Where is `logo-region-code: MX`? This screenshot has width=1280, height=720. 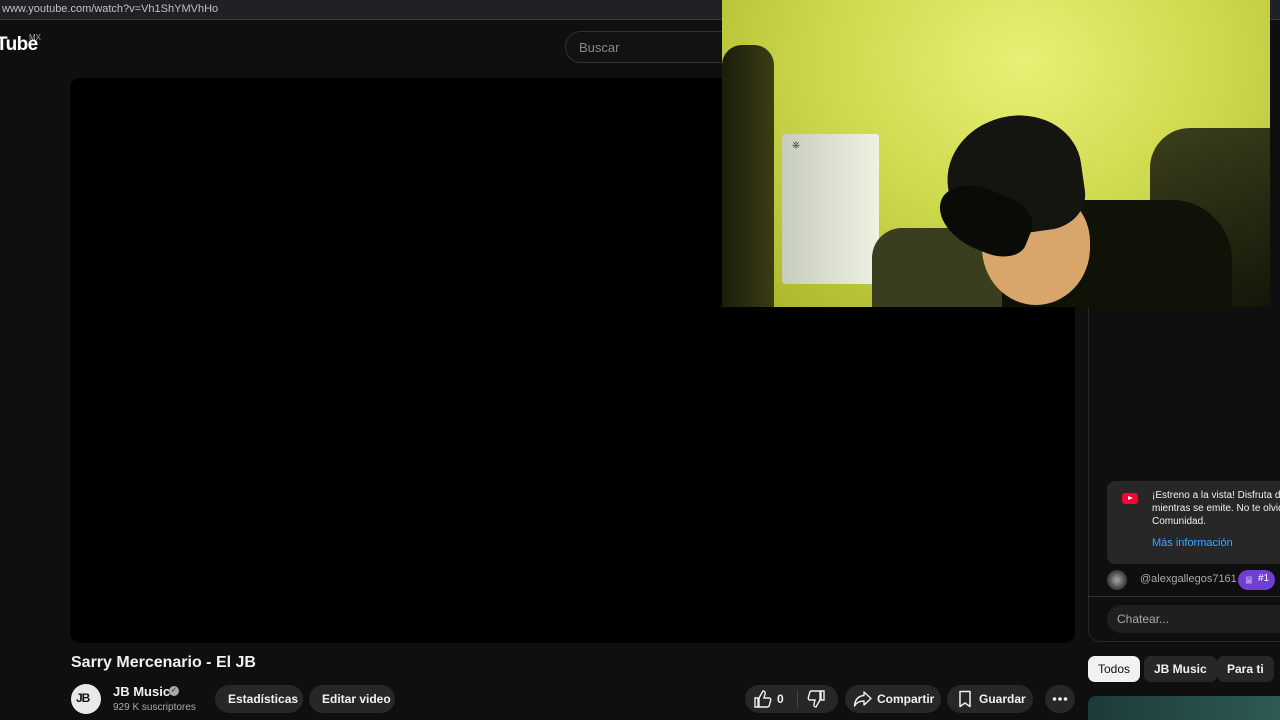
logo-region-code: MX is located at coordinates (35, 37).